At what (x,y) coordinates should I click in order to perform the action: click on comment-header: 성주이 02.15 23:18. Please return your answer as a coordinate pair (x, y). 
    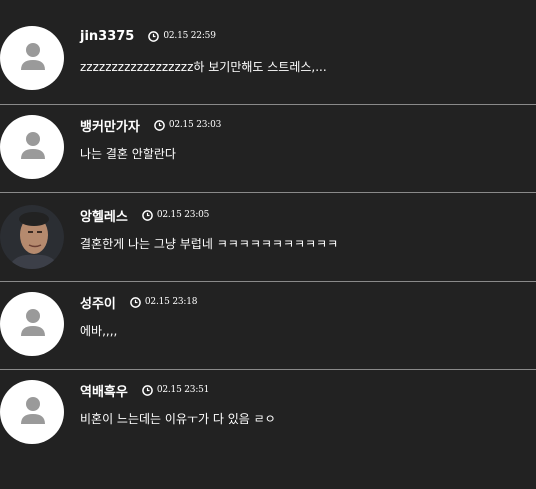
    Looking at the image, I should click on (138, 302).